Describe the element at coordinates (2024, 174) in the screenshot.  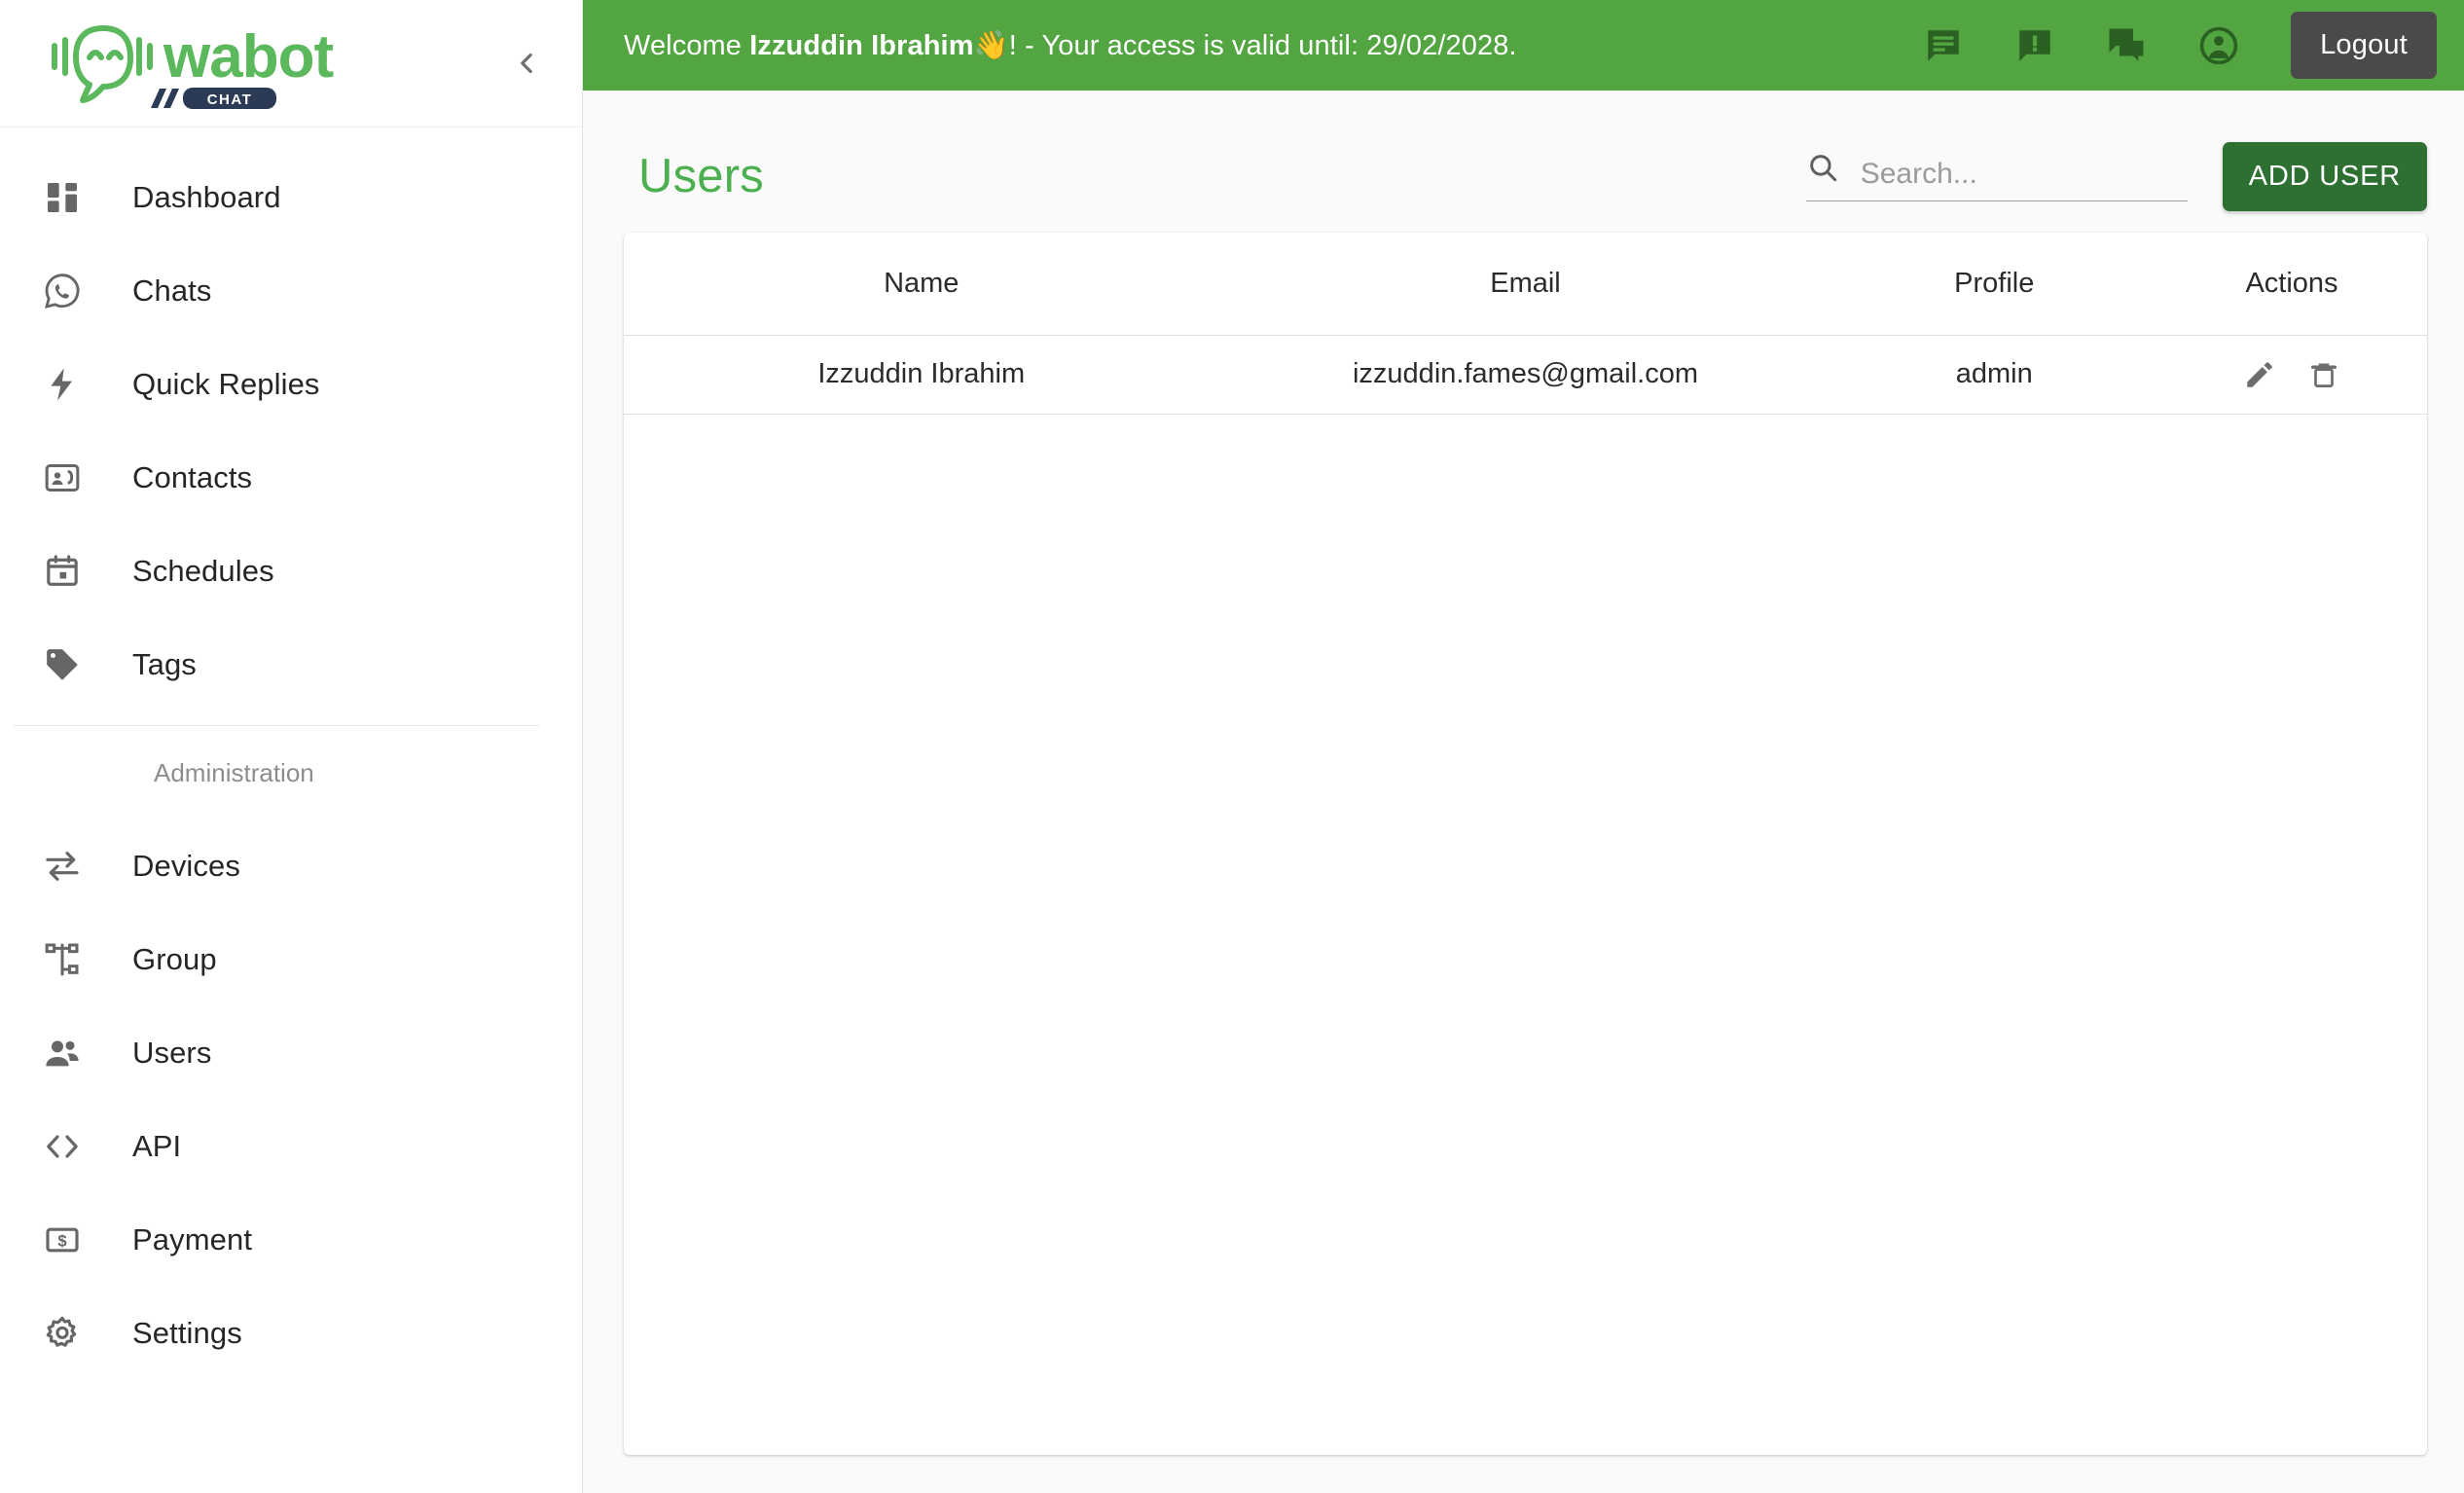
I see `search-input` at that location.